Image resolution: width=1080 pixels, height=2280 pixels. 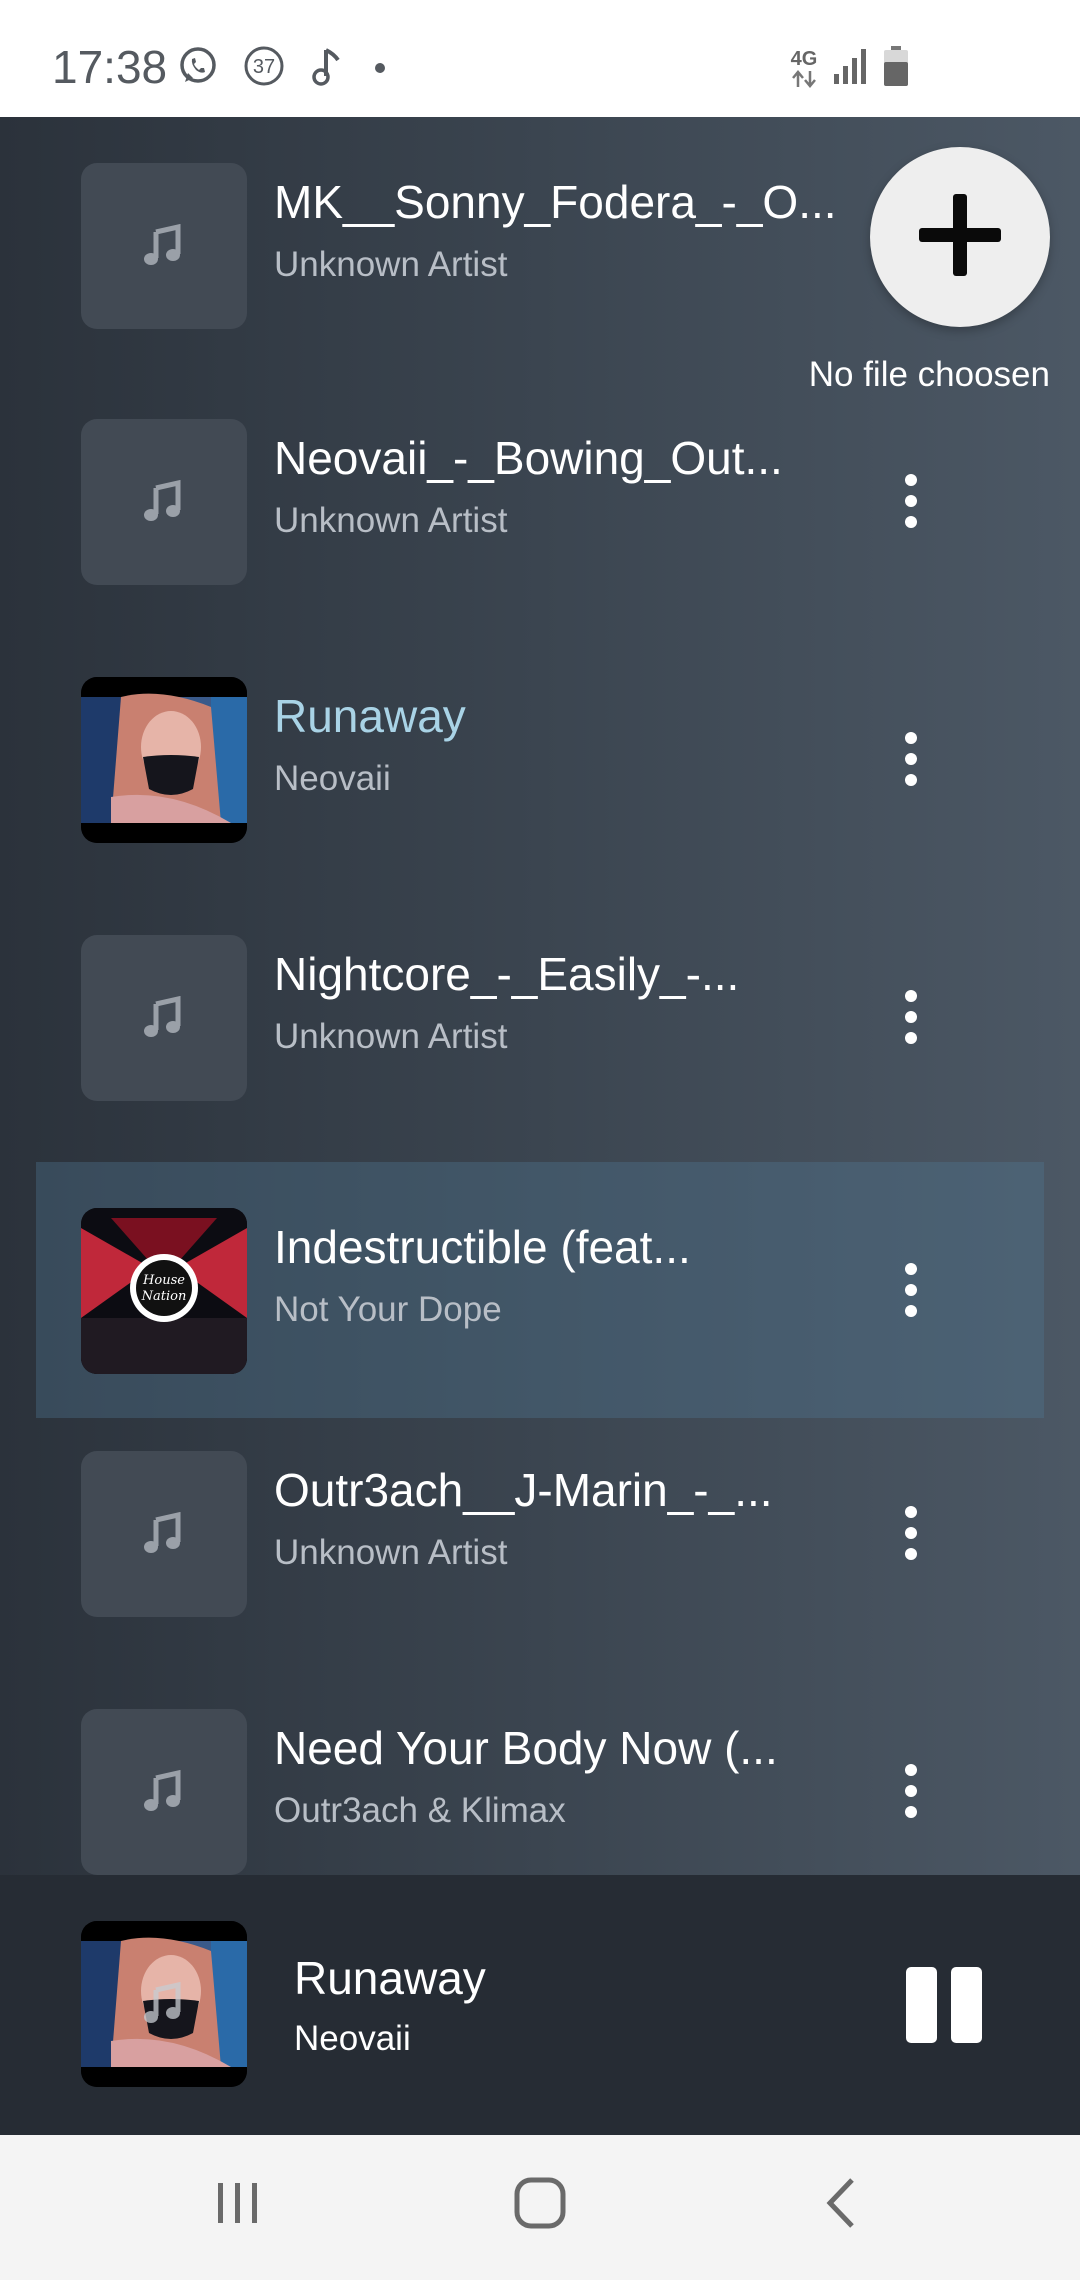 What do you see at coordinates (921, 2005) in the screenshot?
I see `pause-icon` at bounding box center [921, 2005].